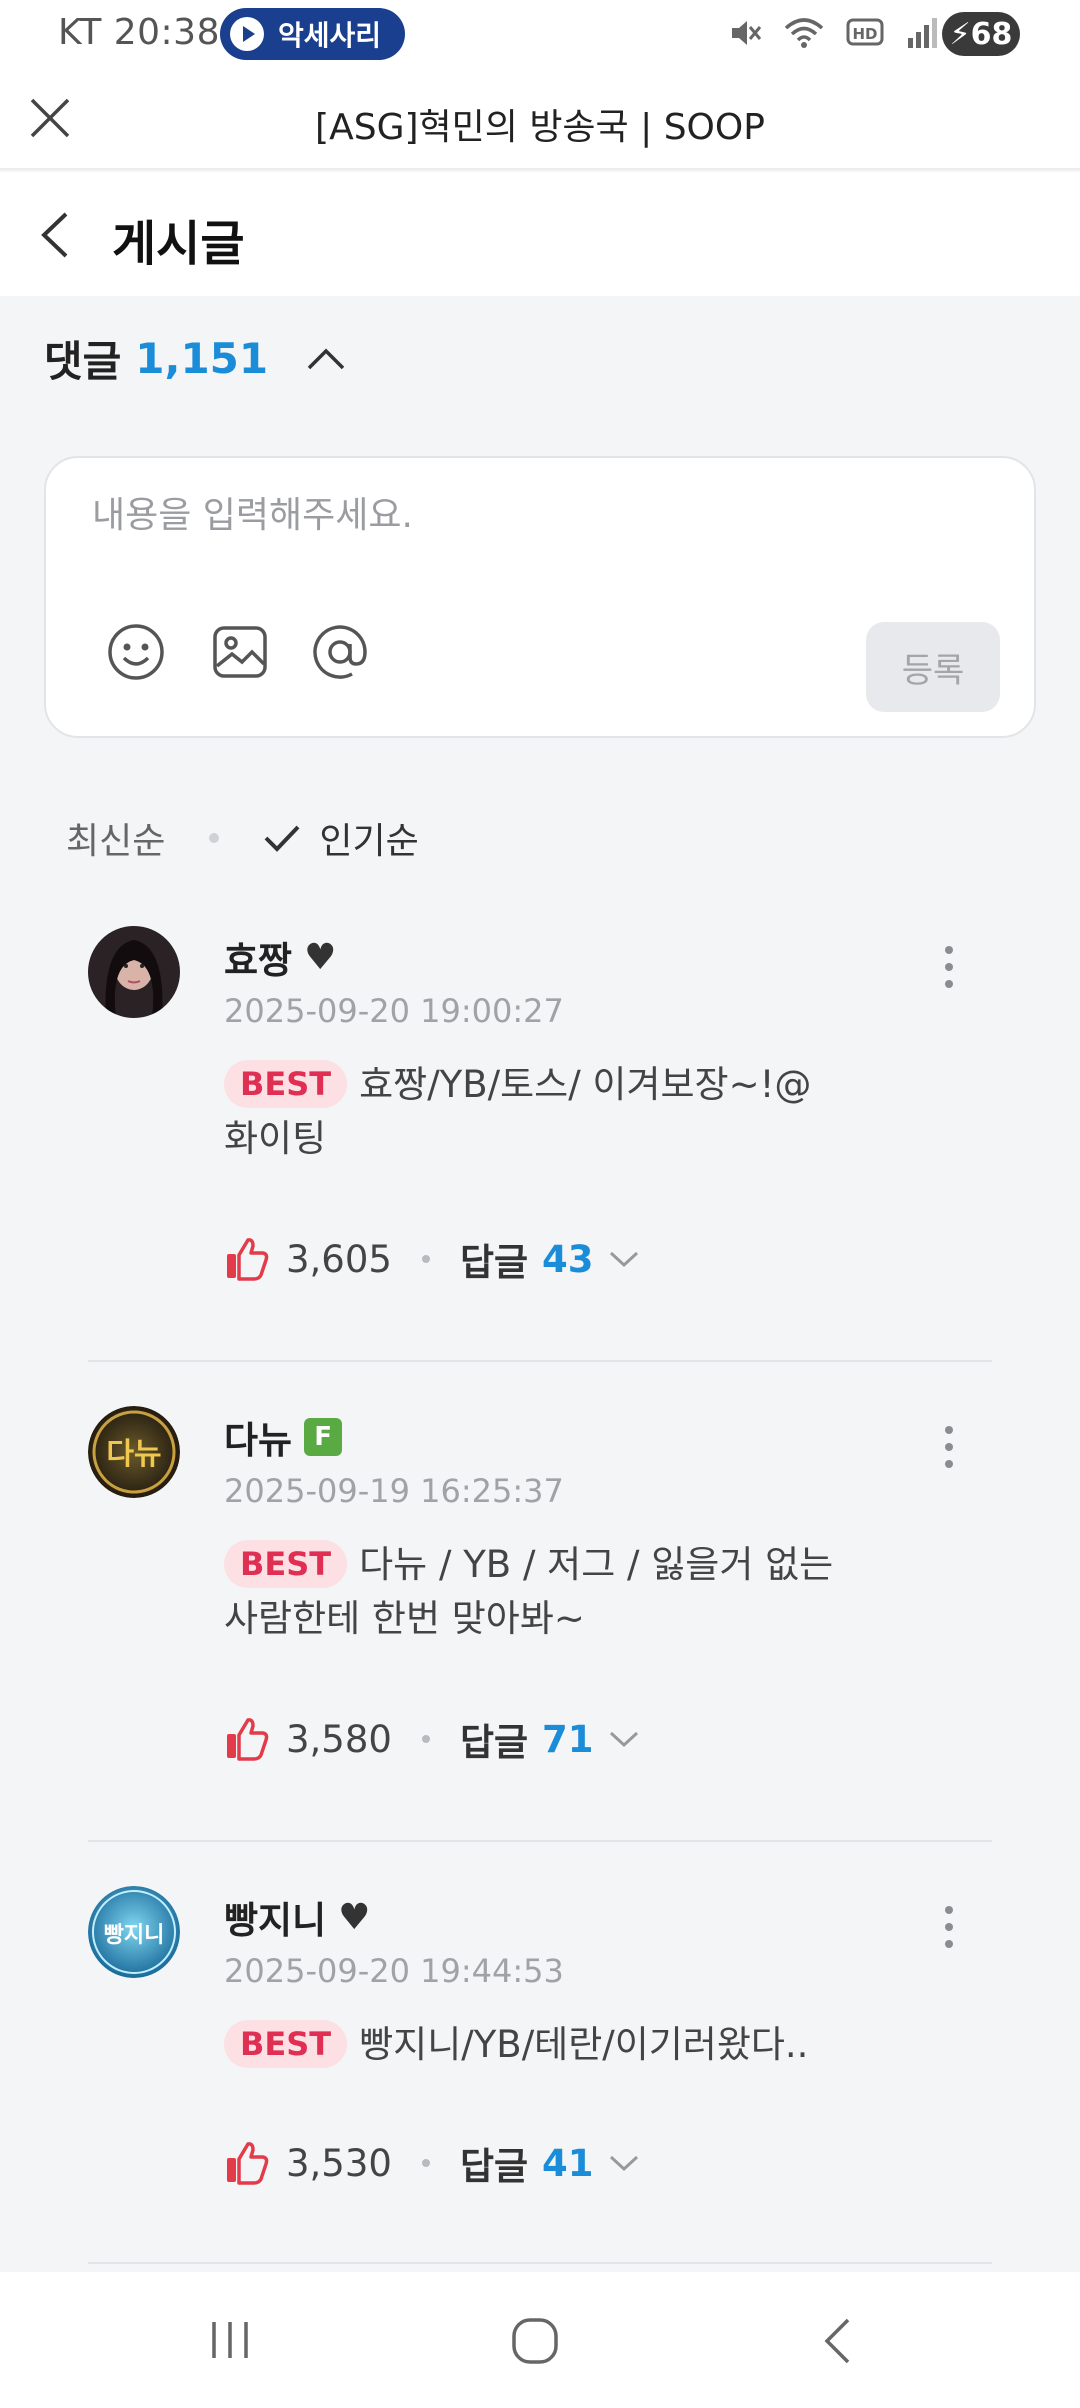 This screenshot has height=2408, width=1080. I want to click on chevron-up-icon, so click(326, 359).